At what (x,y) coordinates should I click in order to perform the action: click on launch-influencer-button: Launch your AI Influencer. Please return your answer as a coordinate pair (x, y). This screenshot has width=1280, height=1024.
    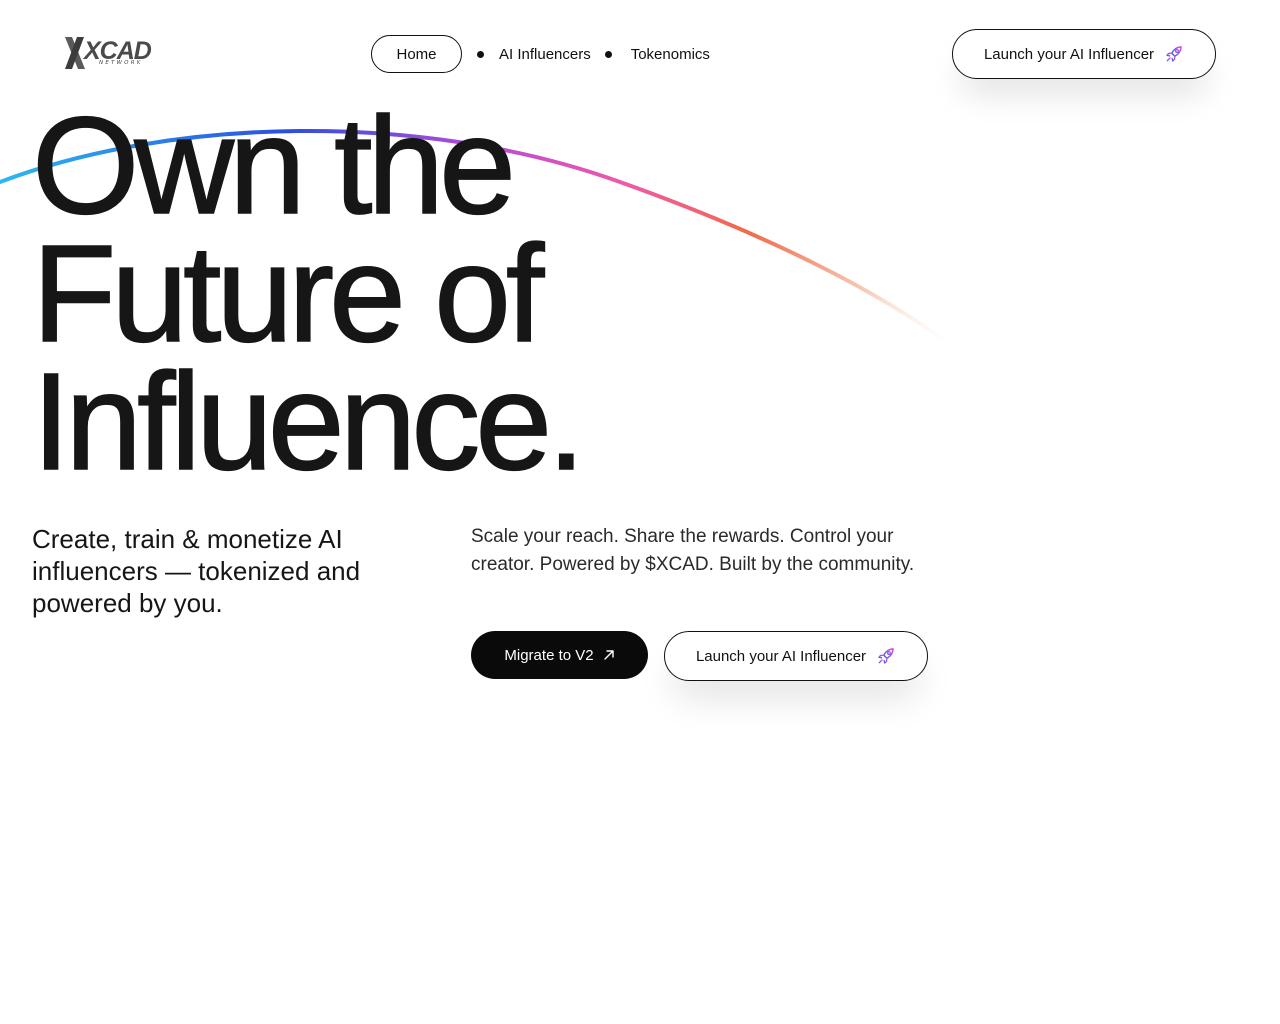
    Looking at the image, I should click on (796, 656).